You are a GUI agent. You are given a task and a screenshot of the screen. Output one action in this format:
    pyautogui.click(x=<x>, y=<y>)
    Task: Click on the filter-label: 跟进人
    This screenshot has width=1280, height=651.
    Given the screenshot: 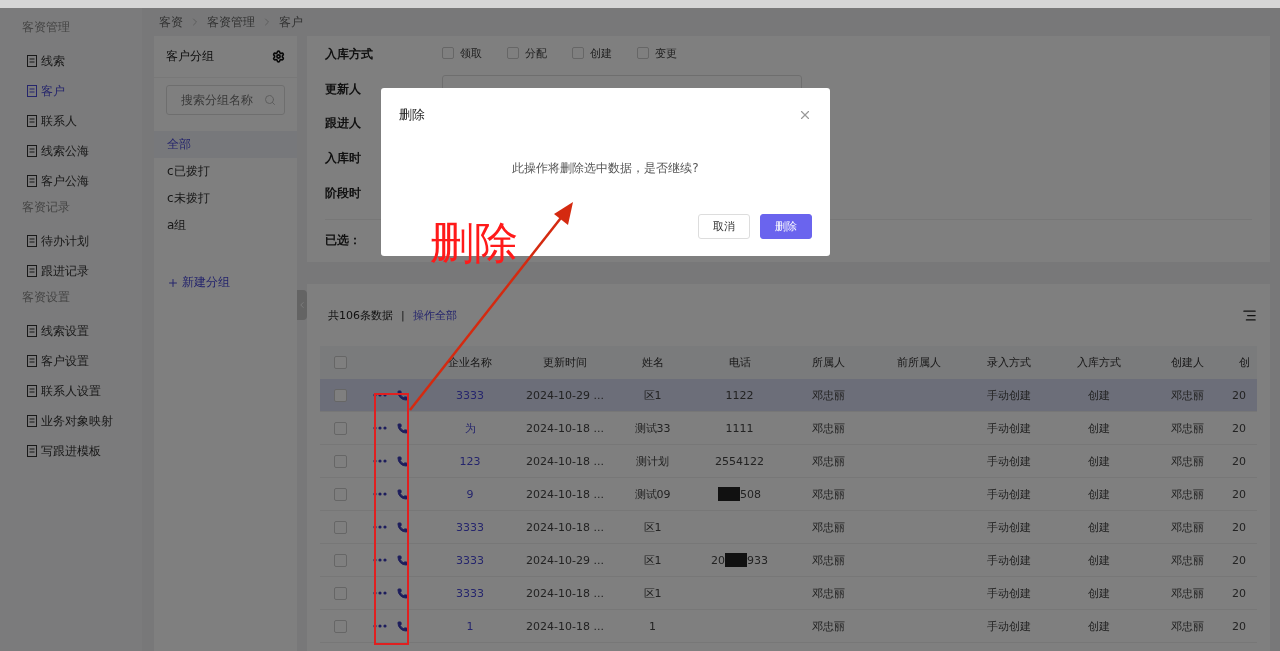 What is the action you would take?
    pyautogui.click(x=343, y=123)
    